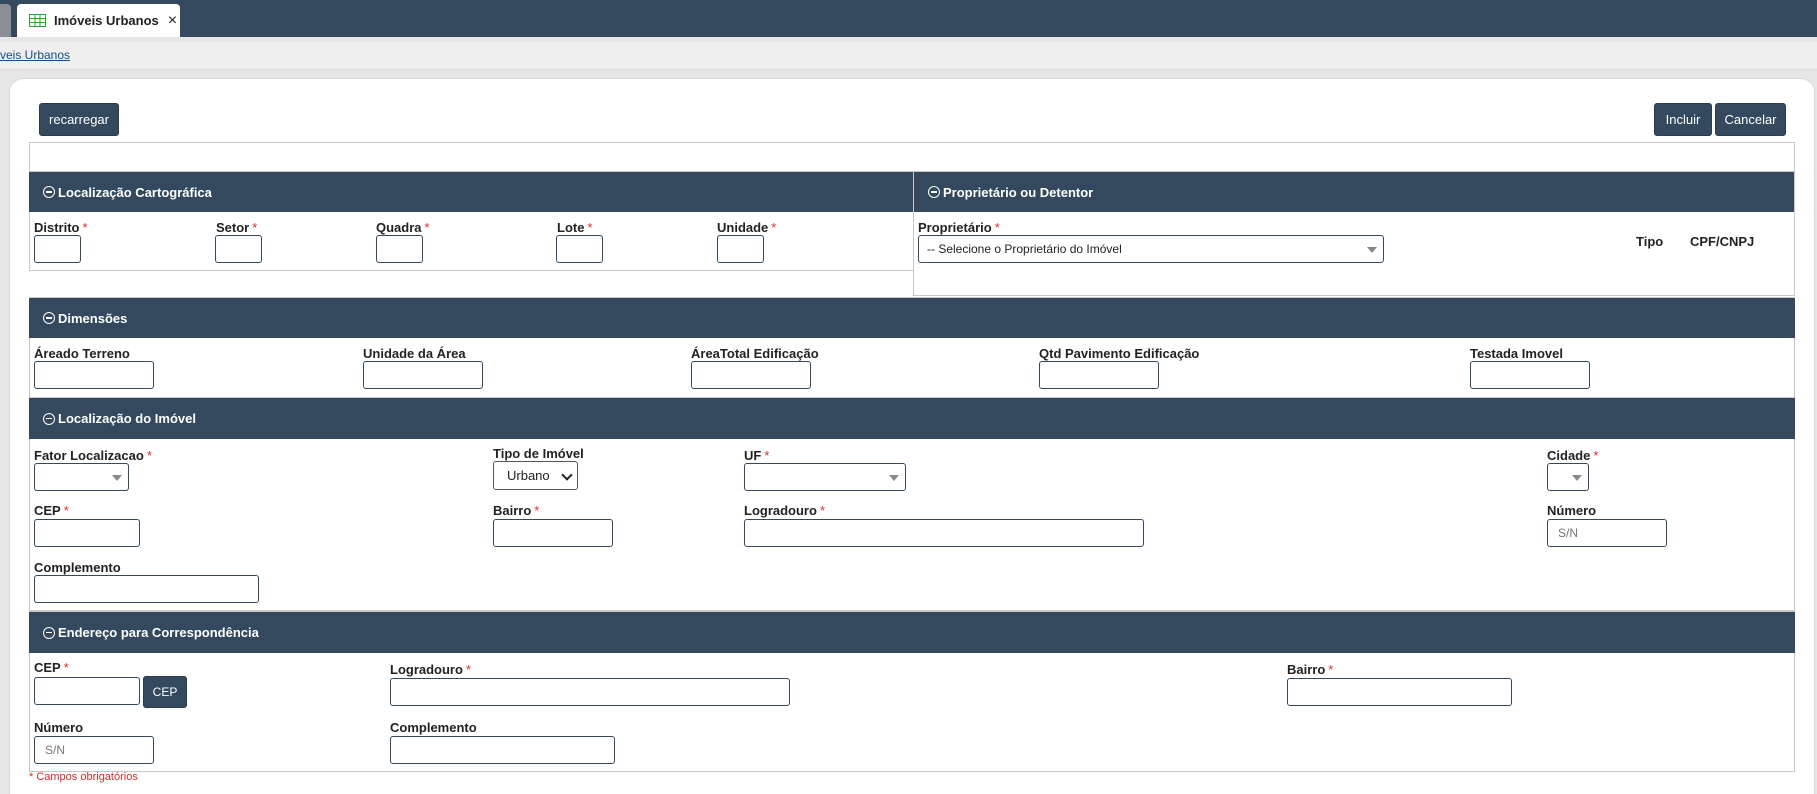 The height and width of the screenshot is (794, 1817). What do you see at coordinates (414, 353) in the screenshot?
I see `unidade-area-label: Unidade da Área` at bounding box center [414, 353].